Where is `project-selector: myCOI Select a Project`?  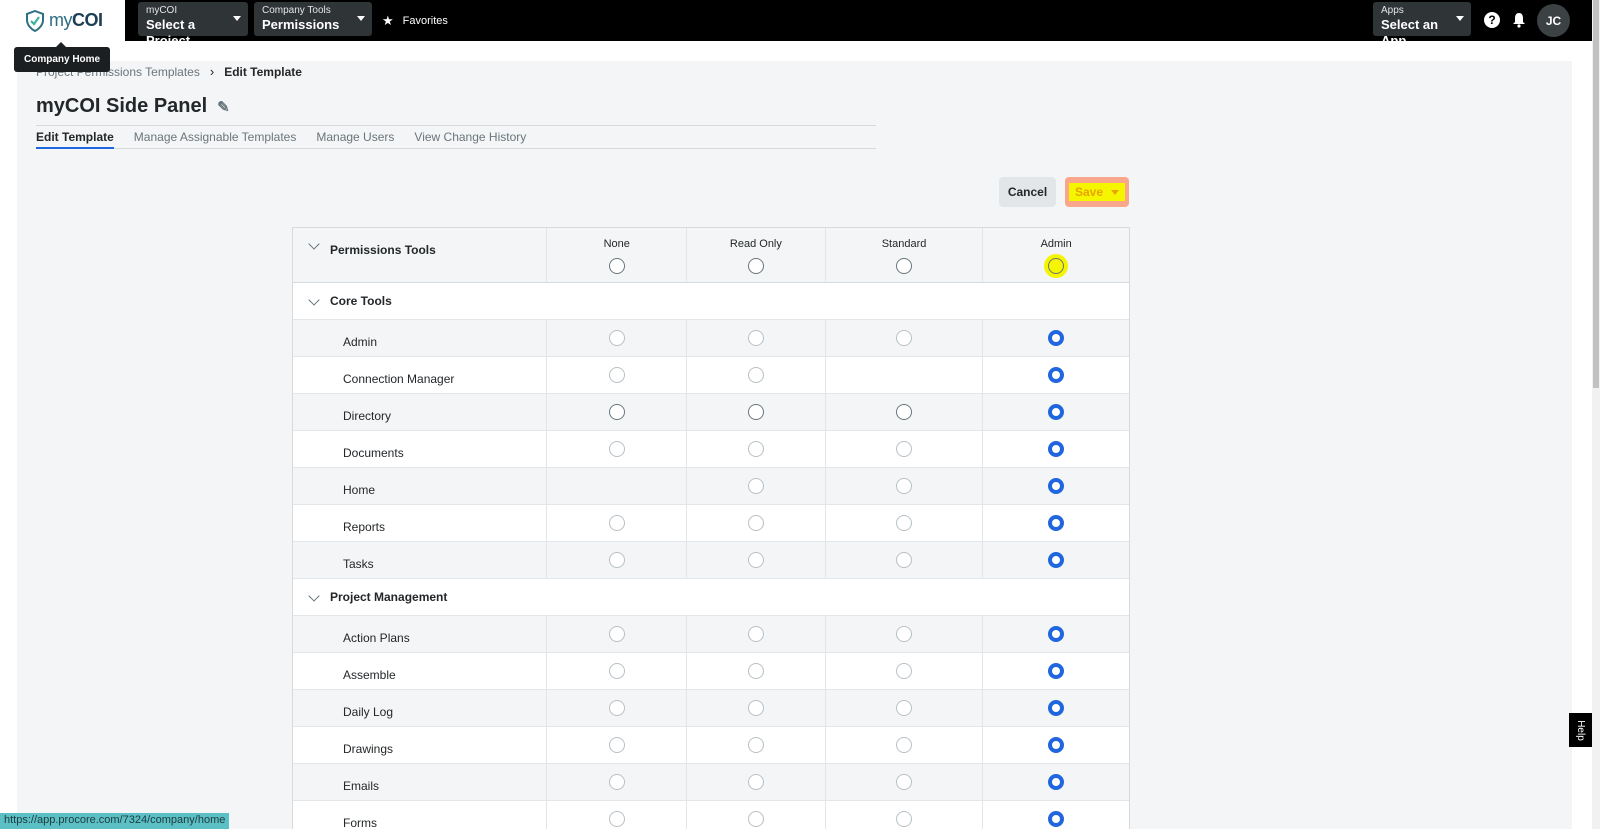
project-selector: myCOI Select a Project is located at coordinates (193, 25).